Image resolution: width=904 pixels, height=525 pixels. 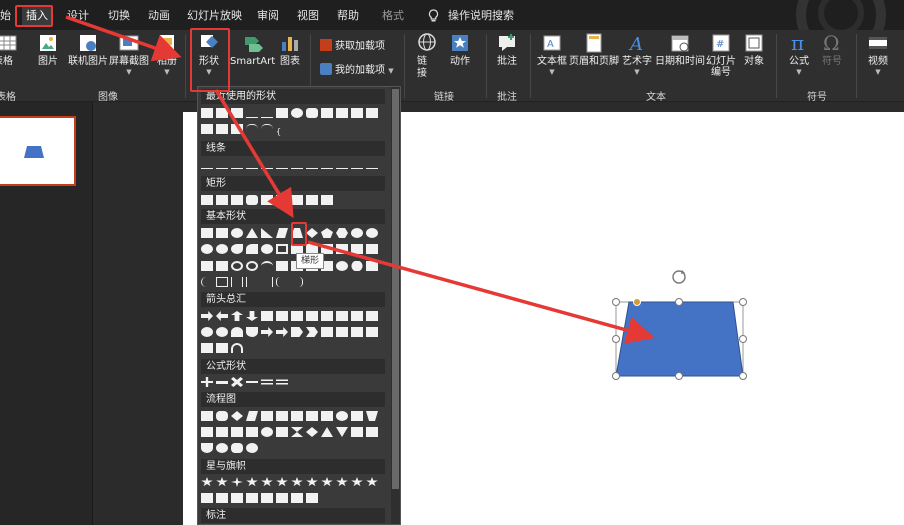 I want to click on chevron-down-icon: ▼, so click(x=167, y=72).